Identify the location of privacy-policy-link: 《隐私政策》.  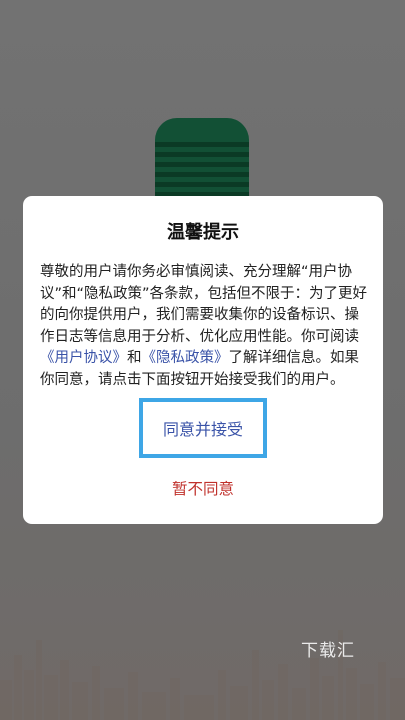
(185, 358).